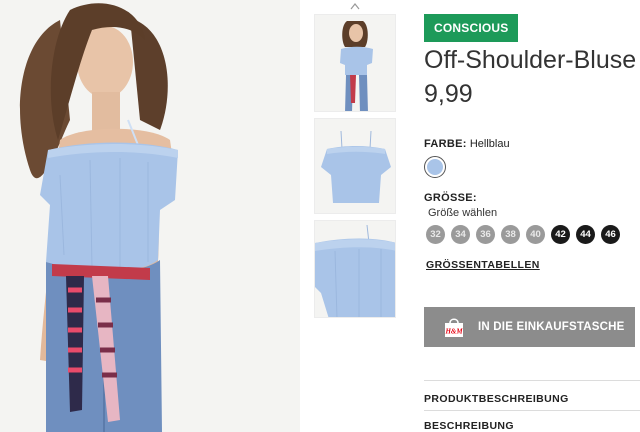 Image resolution: width=640 pixels, height=432 pixels. What do you see at coordinates (496, 399) in the screenshot?
I see `section-produktbeschreibung: PRODUKTBESCHREIBUNG` at bounding box center [496, 399].